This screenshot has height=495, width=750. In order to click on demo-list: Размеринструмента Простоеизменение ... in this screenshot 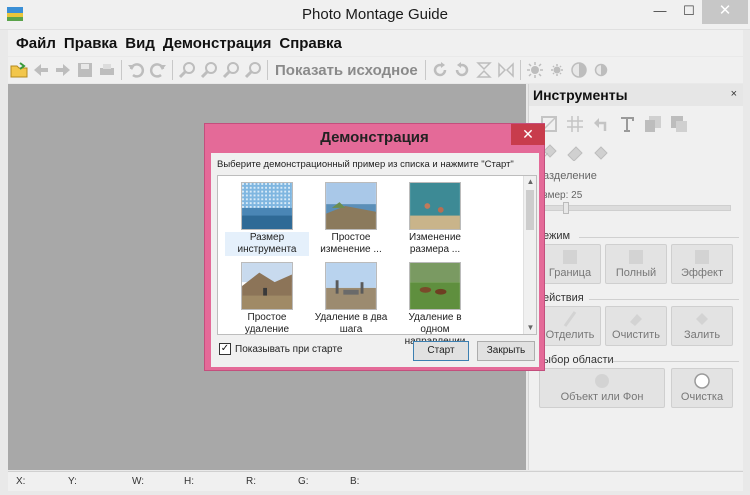, I will do `click(377, 261)`.